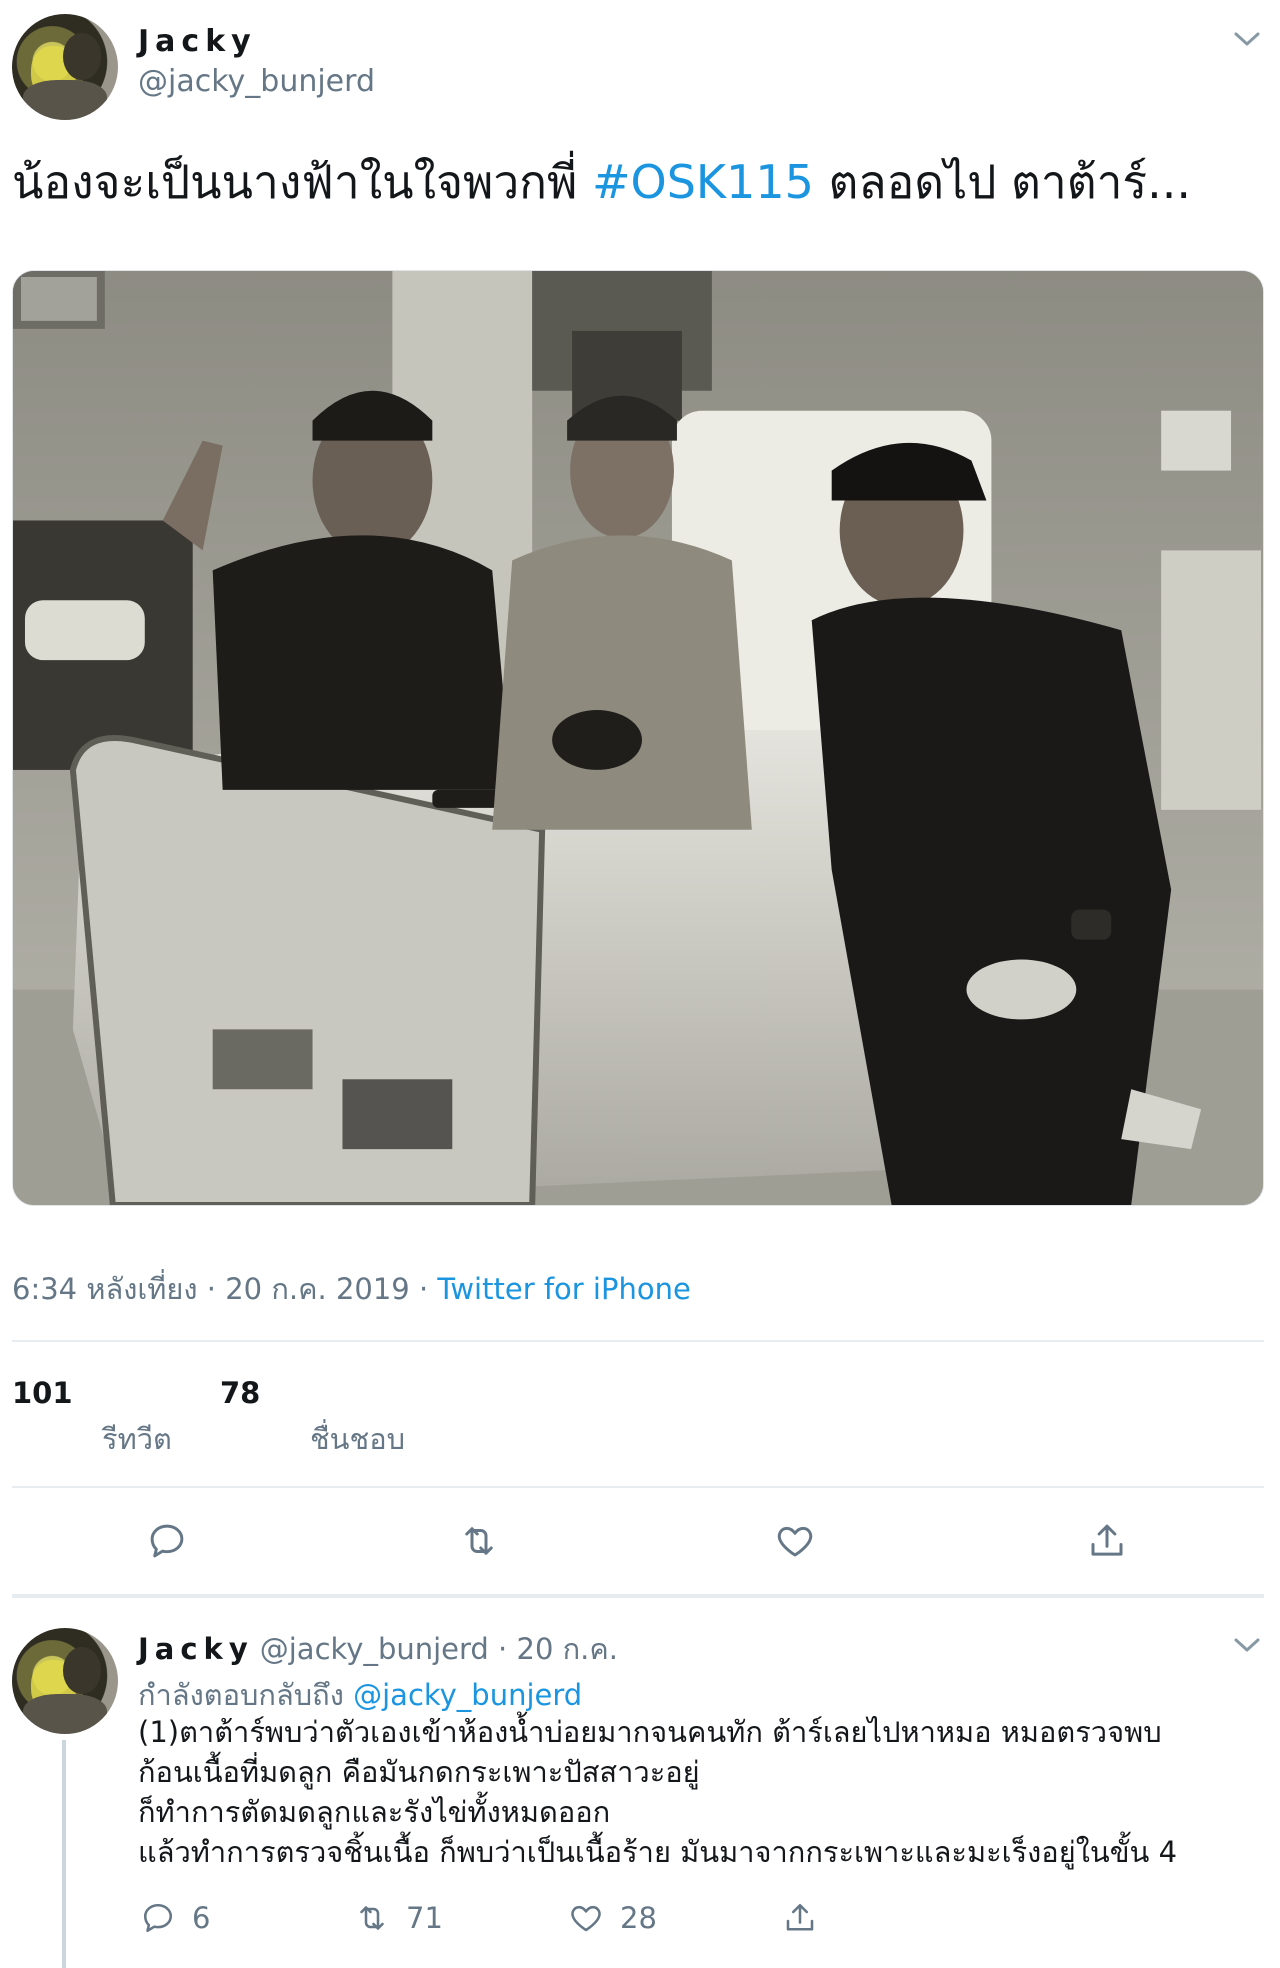 The width and height of the screenshot is (1280, 1968). What do you see at coordinates (357, 1439) in the screenshot?
I see `like-label: ชื่นชอบ` at bounding box center [357, 1439].